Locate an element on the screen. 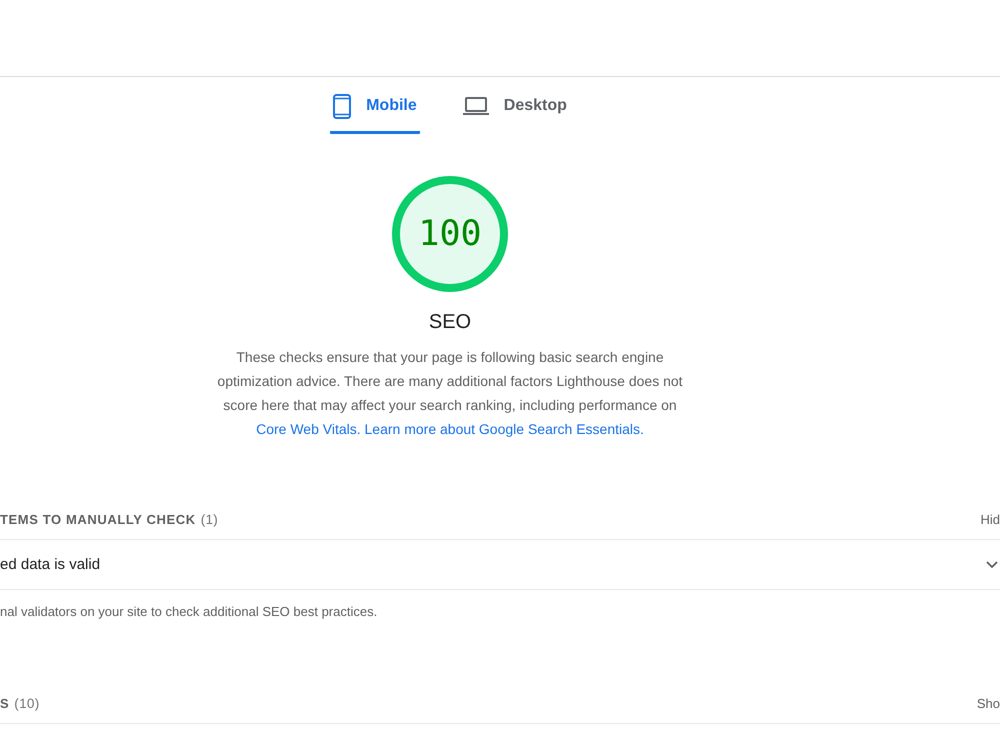  laptop-icon is located at coordinates (475, 106).